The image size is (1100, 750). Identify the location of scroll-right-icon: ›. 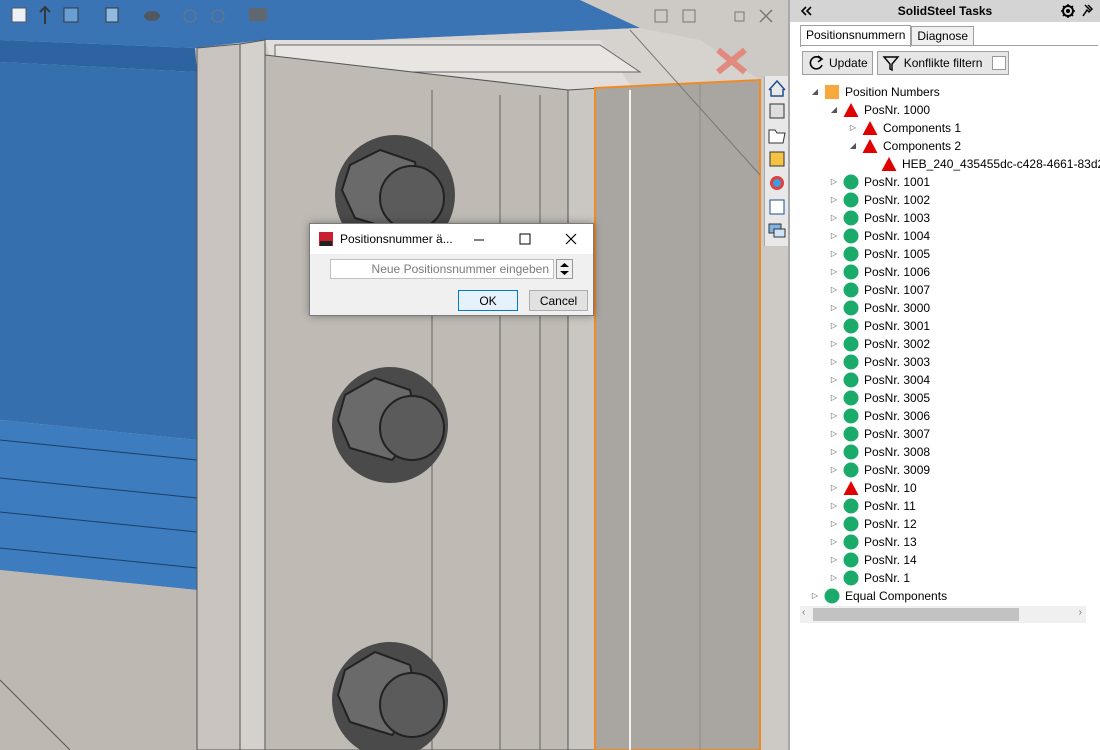
(1080, 612).